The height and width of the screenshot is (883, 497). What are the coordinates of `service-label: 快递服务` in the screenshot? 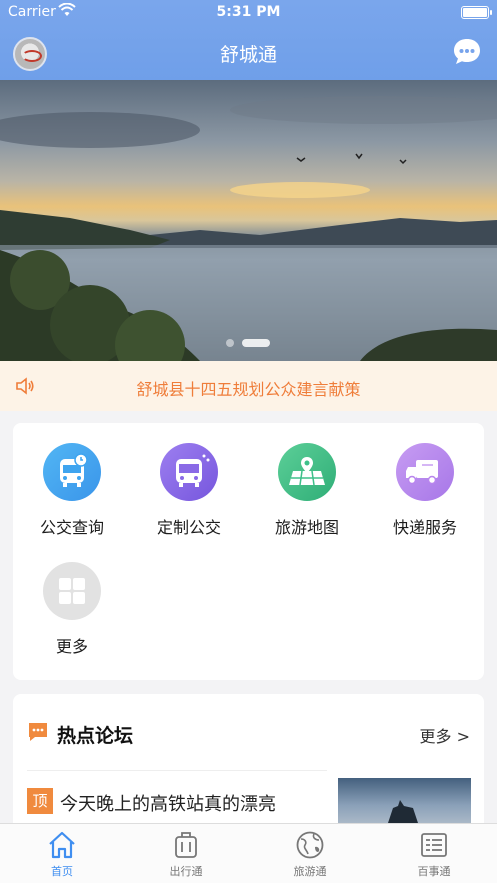 It's located at (424, 527).